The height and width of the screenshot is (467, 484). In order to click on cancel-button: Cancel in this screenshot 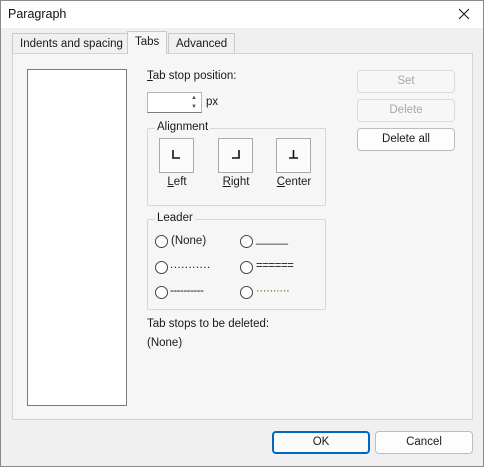, I will do `click(424, 442)`.